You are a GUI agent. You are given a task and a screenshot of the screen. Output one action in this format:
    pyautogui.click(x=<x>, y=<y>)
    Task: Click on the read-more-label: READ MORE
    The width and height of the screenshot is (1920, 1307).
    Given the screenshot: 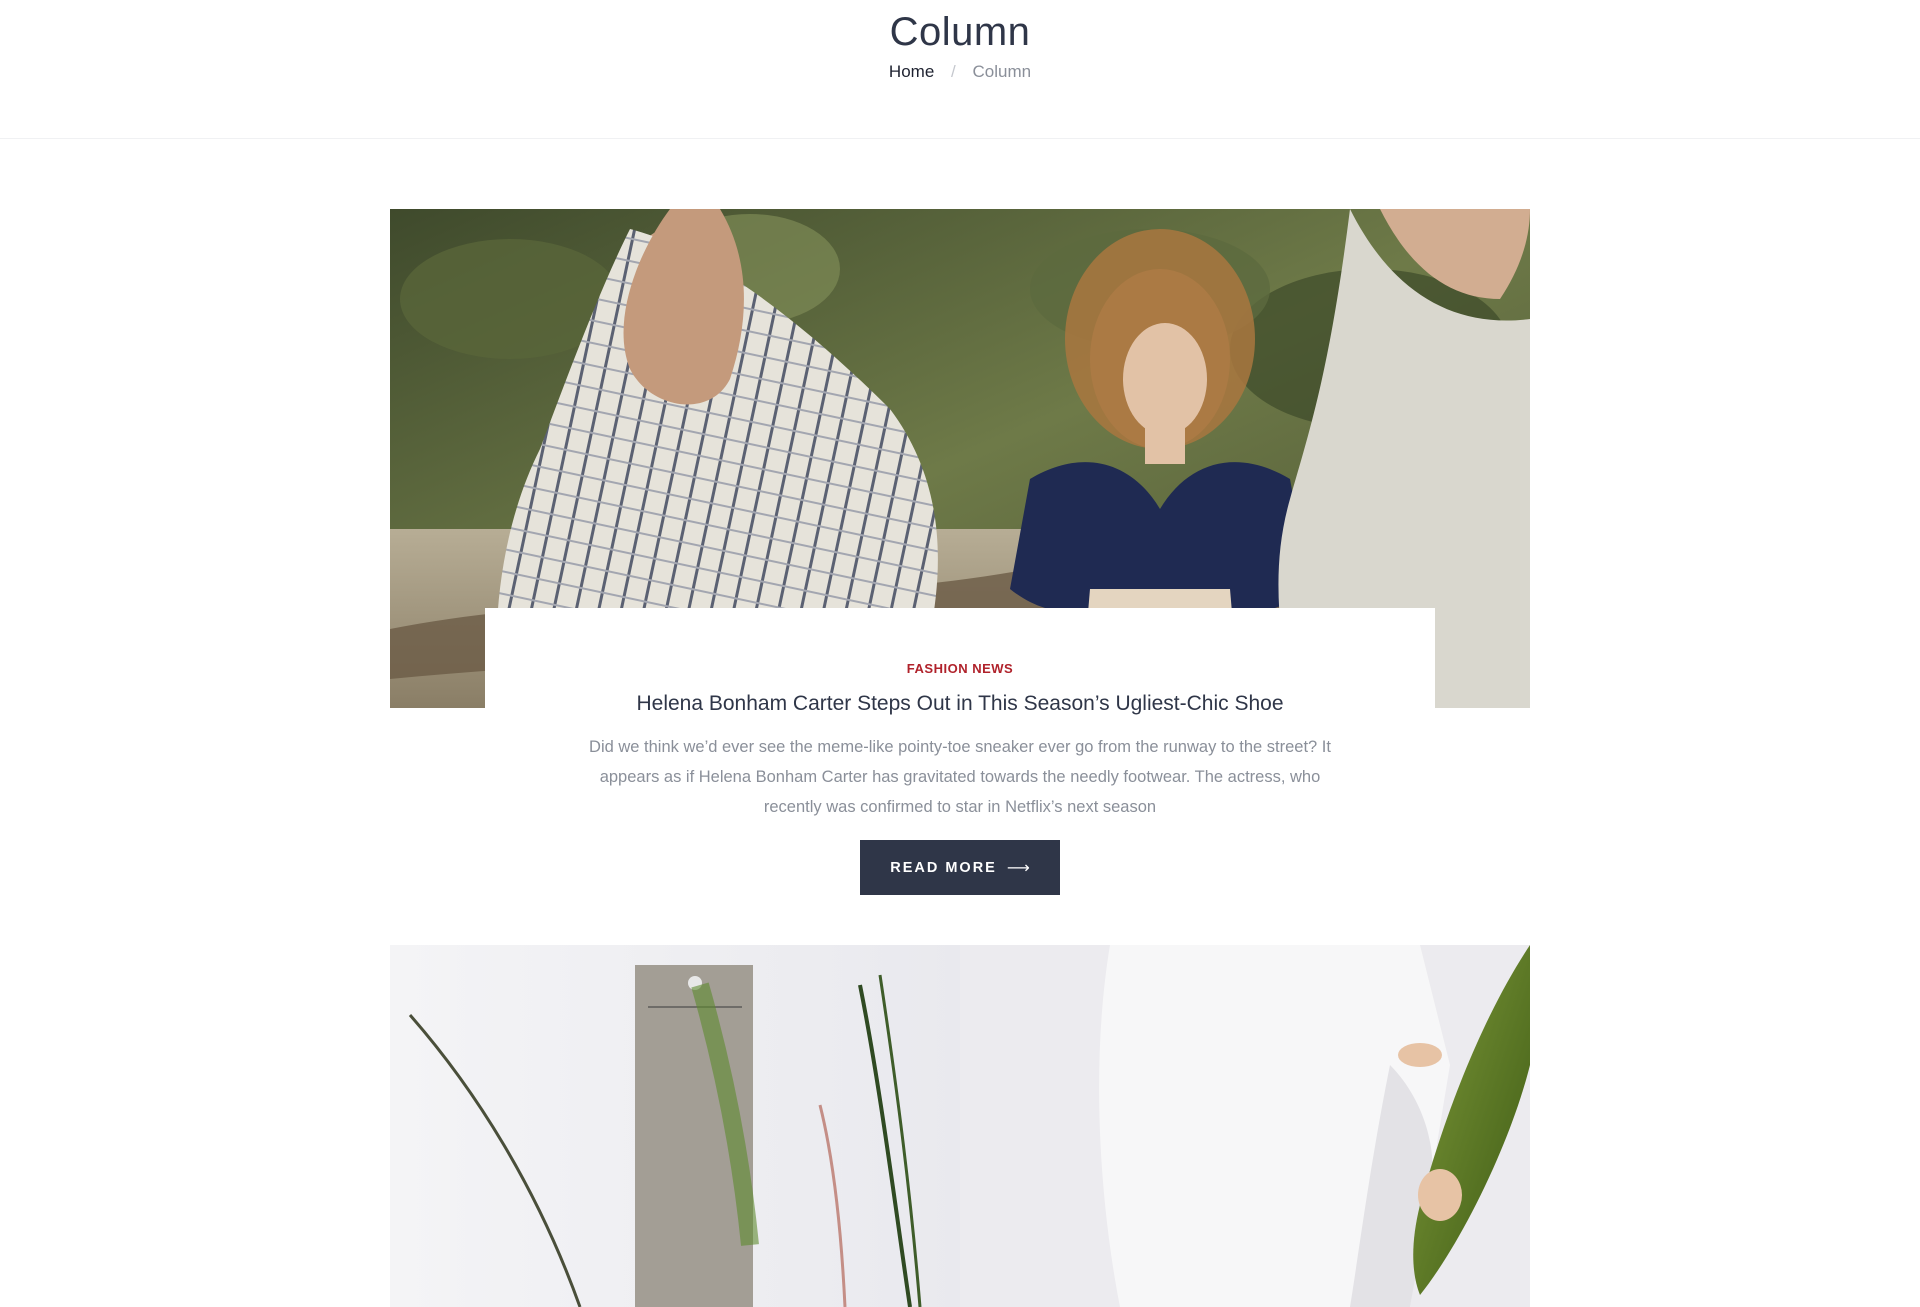 What is the action you would take?
    pyautogui.click(x=943, y=867)
    